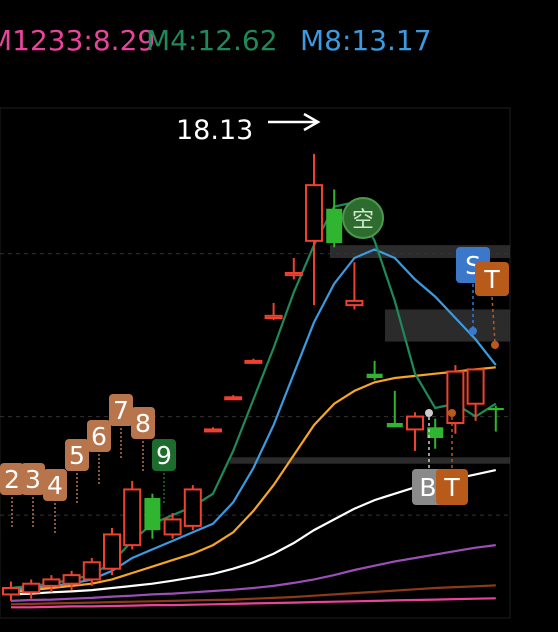  Describe the element at coordinates (99, 452) in the screenshot. I see `count-badge-6: 6` at that location.